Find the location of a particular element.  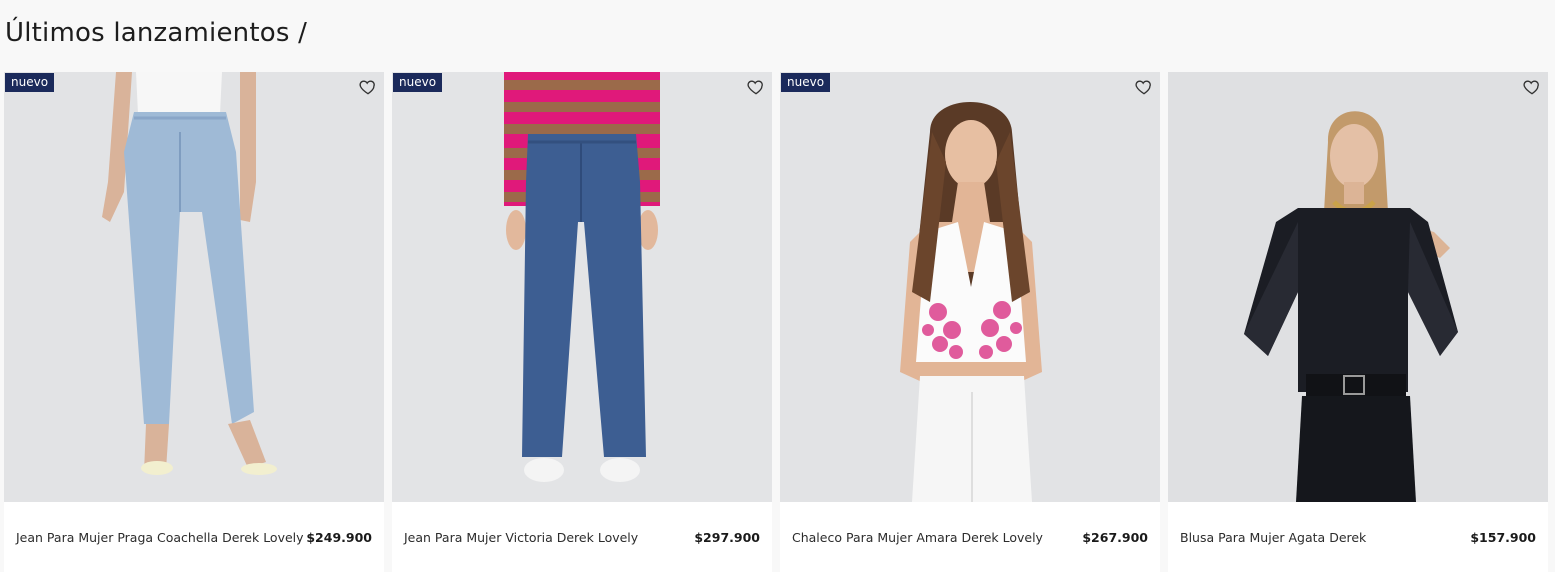

product-info: Blusa Para Mujer Agata Derek $157.900 is located at coordinates (1358, 537).